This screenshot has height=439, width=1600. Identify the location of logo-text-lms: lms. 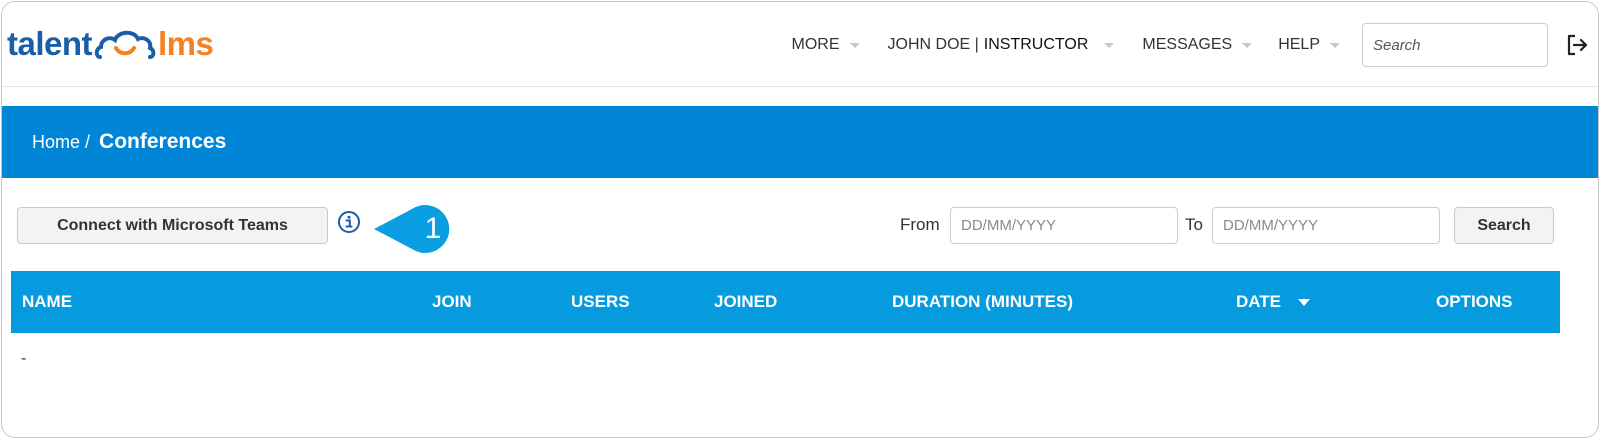
(186, 43).